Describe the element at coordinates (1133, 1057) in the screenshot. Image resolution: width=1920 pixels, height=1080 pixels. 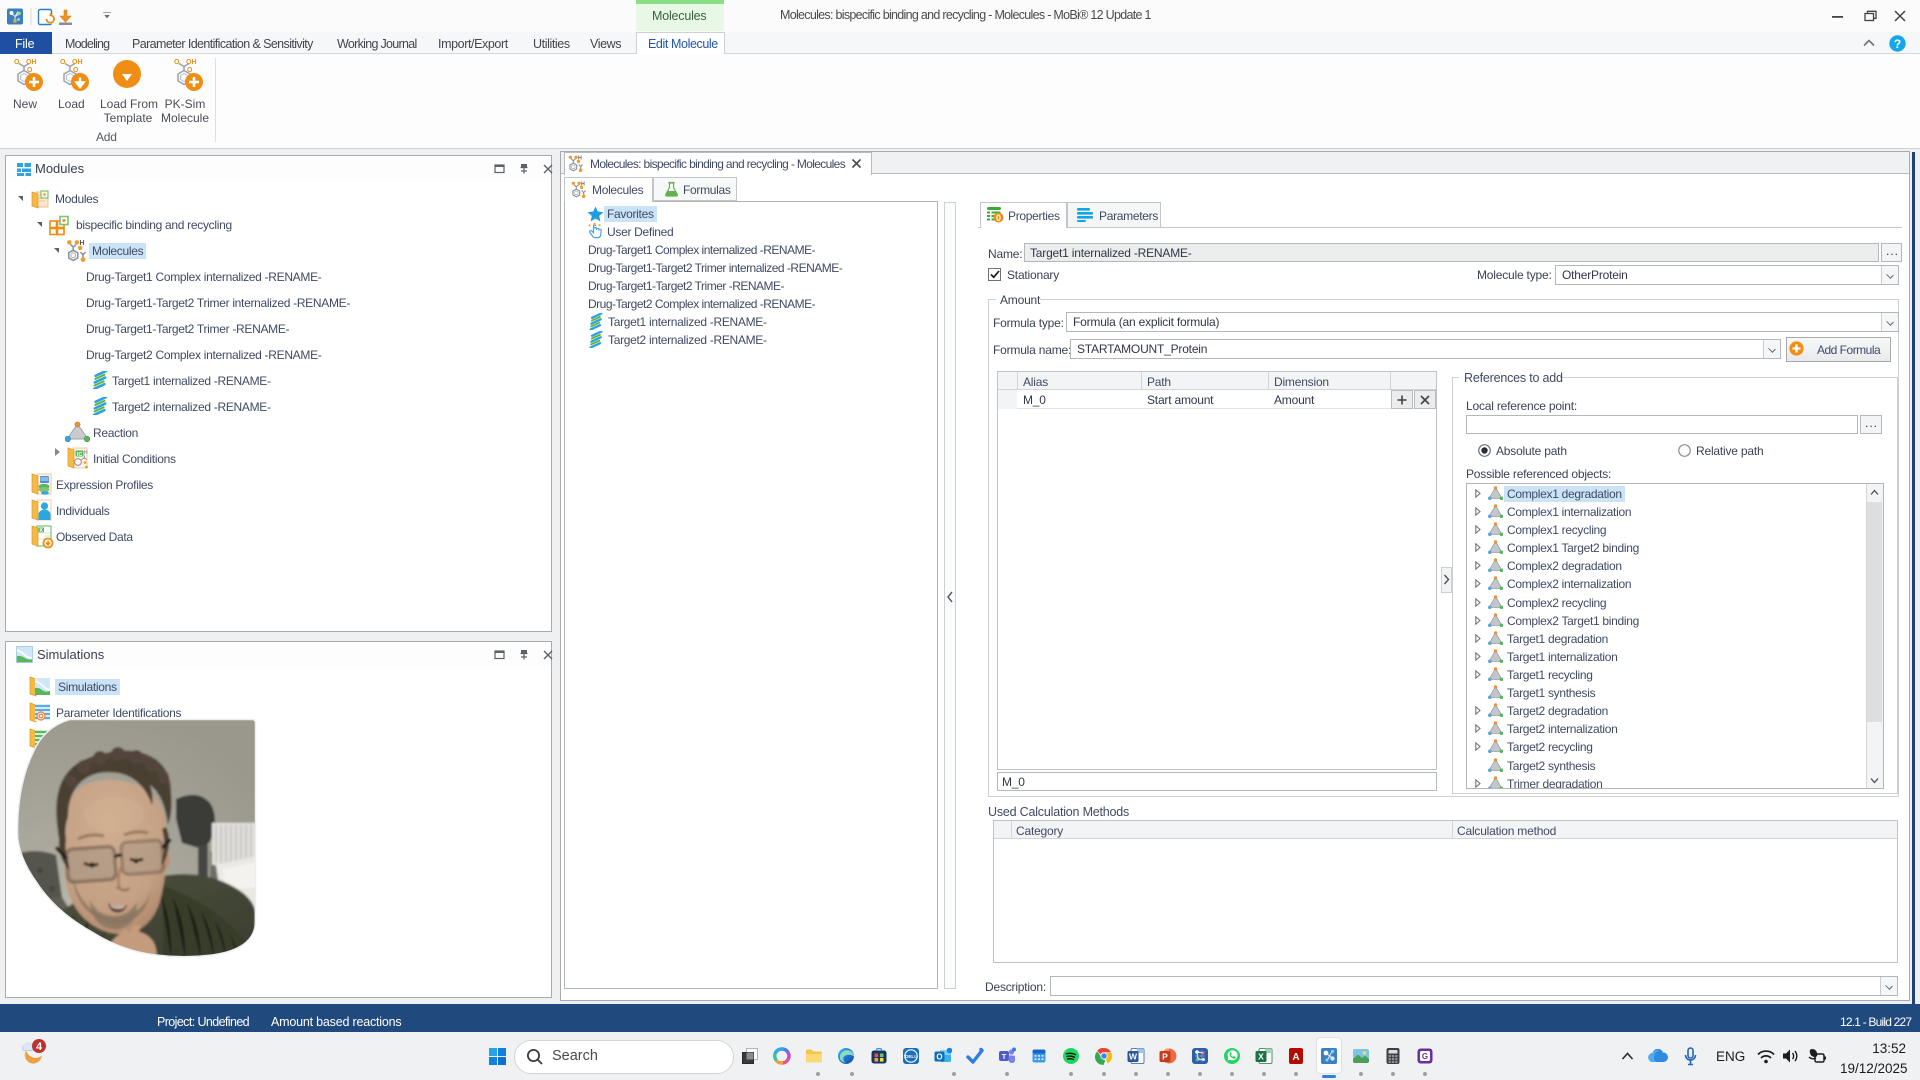
I see `svg-text: W` at that location.